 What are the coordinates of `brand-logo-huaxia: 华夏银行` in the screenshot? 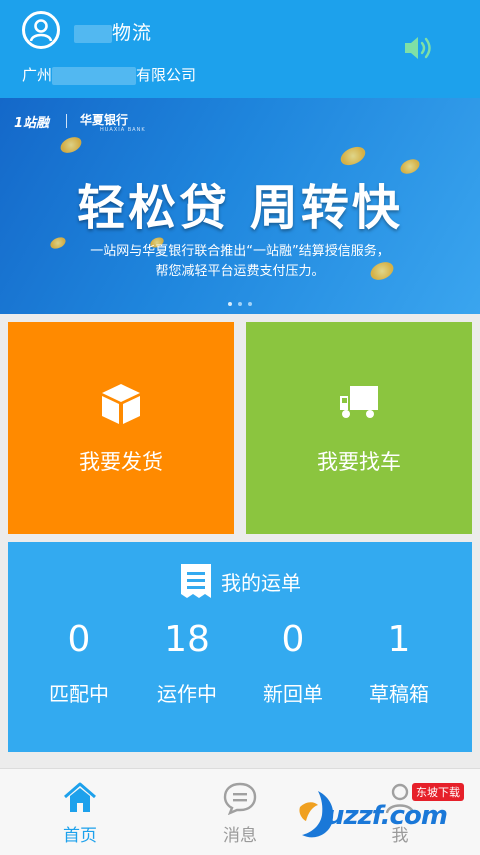 It's located at (104, 120).